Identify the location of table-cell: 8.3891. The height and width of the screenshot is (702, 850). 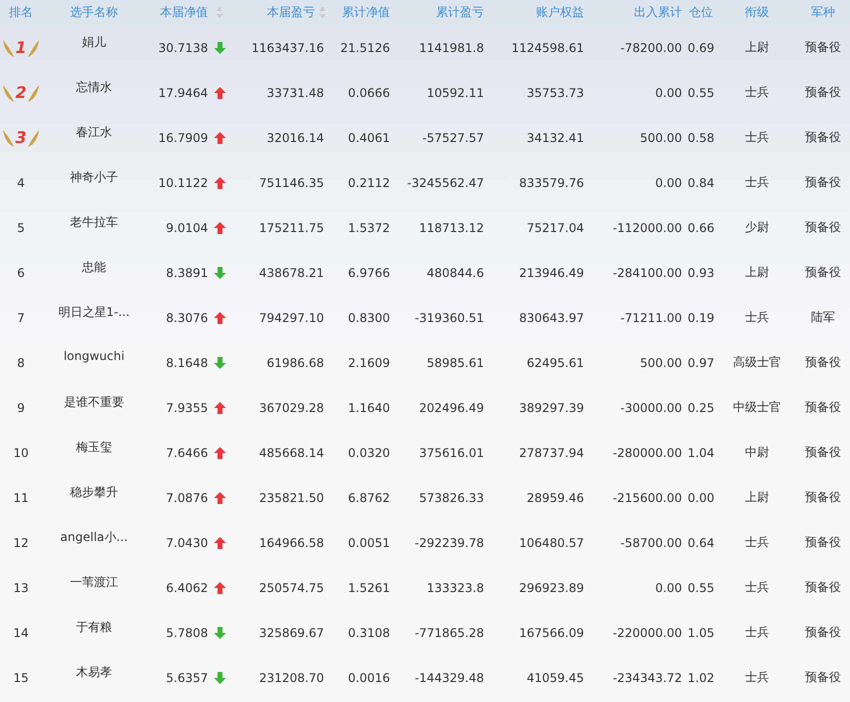
(187, 273).